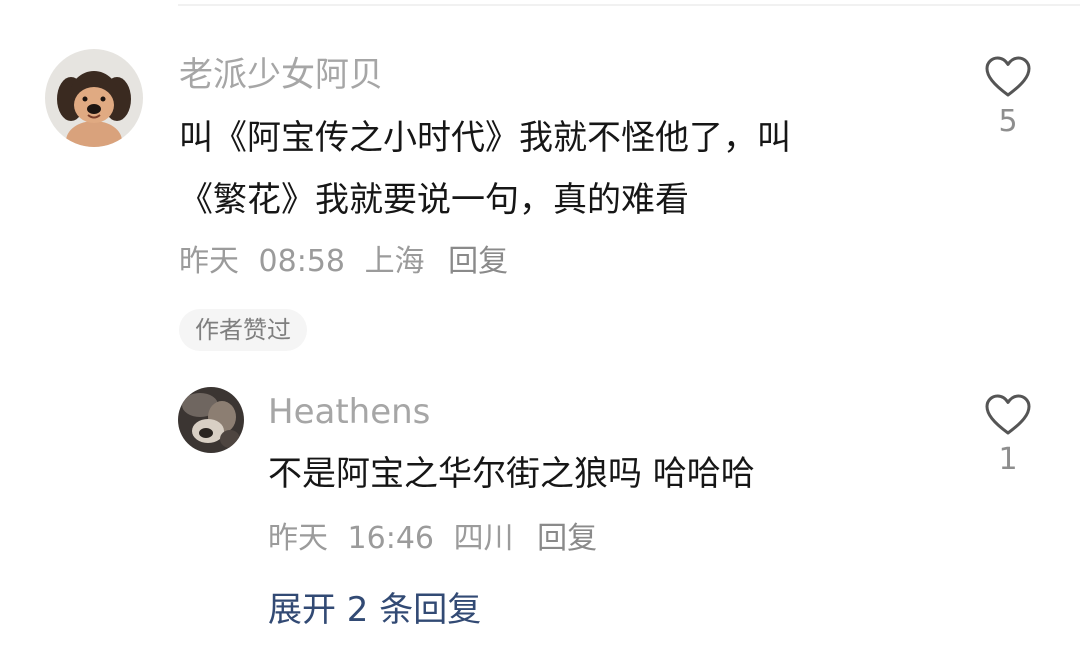 The width and height of the screenshot is (1080, 670). I want to click on like-button: 5, so click(1008, 98).